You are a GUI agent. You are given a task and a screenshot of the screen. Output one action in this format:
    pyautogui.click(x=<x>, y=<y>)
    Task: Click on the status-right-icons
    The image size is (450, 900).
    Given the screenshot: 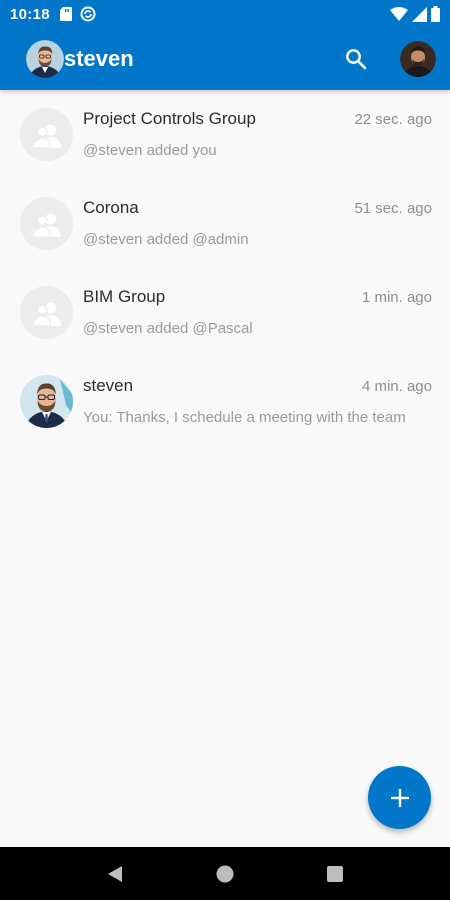 What is the action you would take?
    pyautogui.click(x=415, y=14)
    